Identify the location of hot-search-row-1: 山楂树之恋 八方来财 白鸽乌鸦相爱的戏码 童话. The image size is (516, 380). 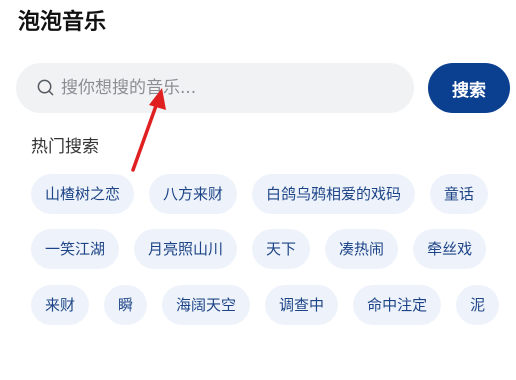
(260, 194).